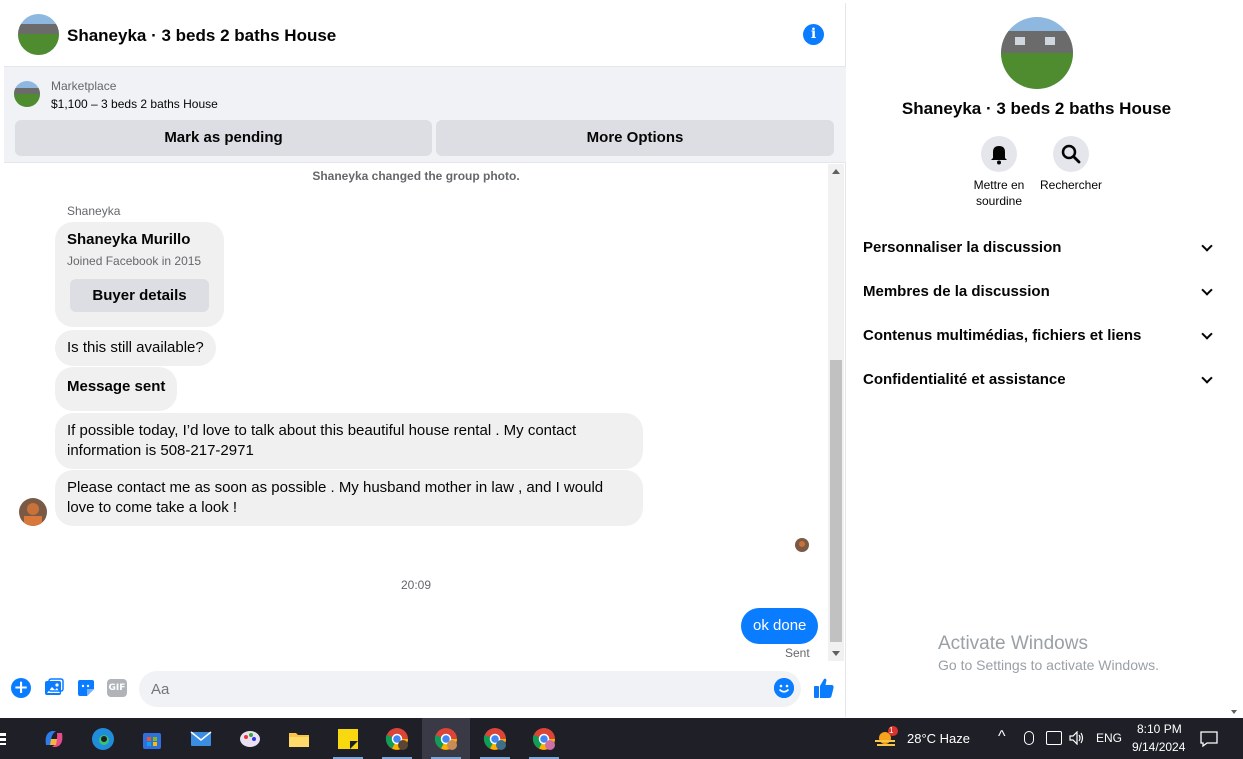  What do you see at coordinates (139, 295) in the screenshot?
I see `buyer-details-button: Buyer details` at bounding box center [139, 295].